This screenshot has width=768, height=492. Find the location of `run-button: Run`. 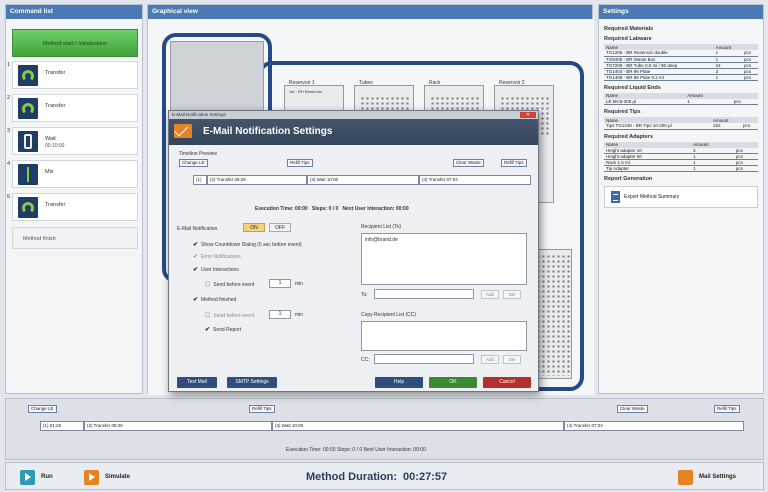

run-button: Run is located at coordinates (36, 477).